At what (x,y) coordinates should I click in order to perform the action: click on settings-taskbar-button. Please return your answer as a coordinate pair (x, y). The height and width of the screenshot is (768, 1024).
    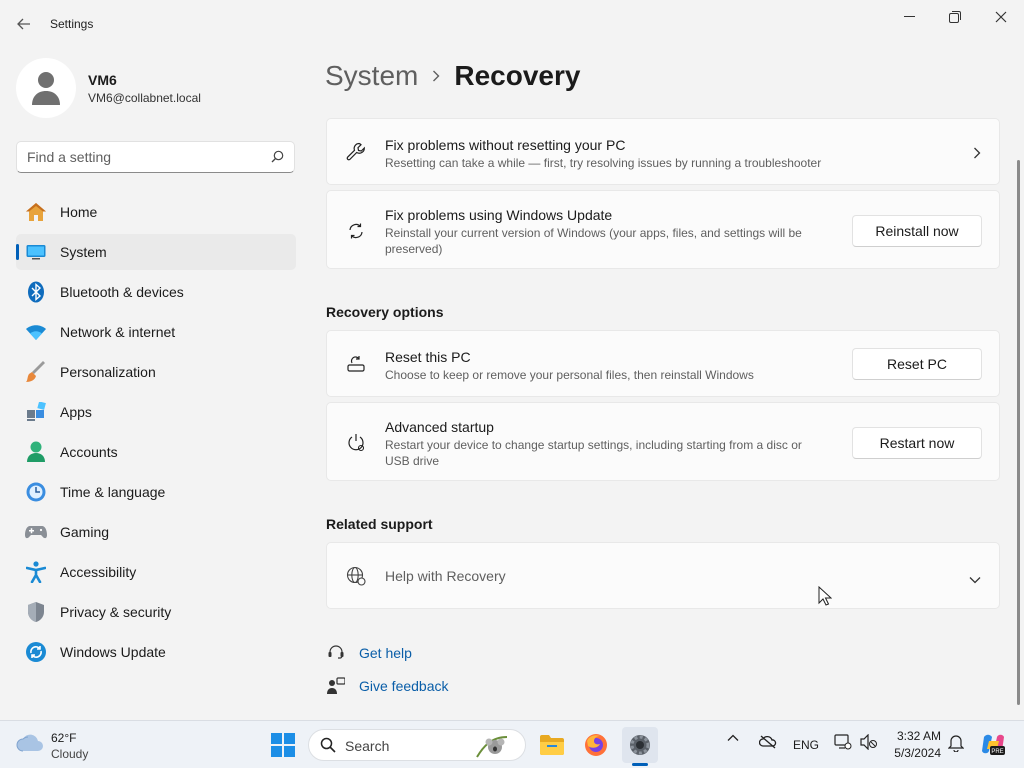
    Looking at the image, I should click on (640, 745).